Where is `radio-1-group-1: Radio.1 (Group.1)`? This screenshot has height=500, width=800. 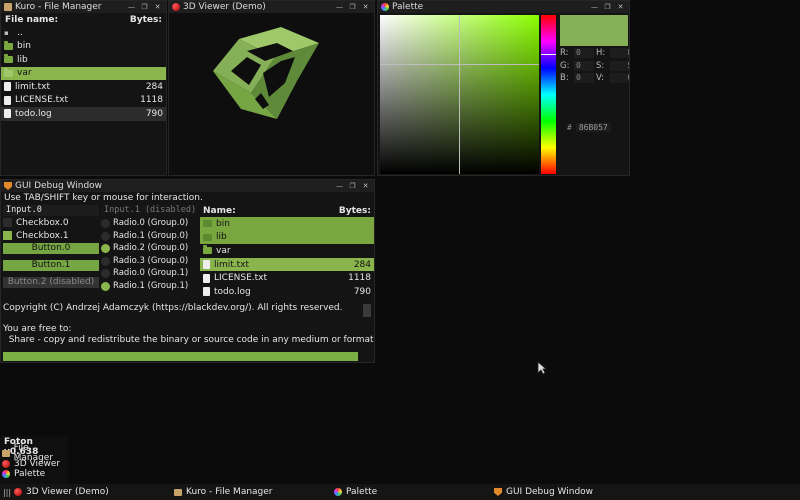
radio-1-group-1: Radio.1 (Group.1) is located at coordinates (144, 286).